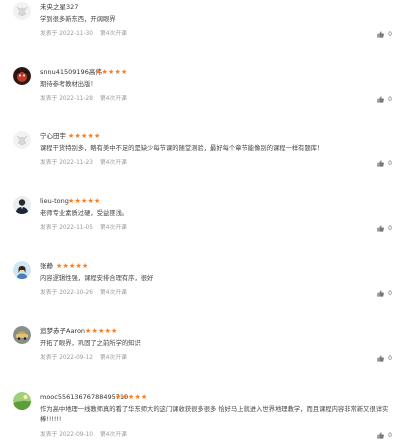  I want to click on girl-avatar-icon, so click(22, 270).